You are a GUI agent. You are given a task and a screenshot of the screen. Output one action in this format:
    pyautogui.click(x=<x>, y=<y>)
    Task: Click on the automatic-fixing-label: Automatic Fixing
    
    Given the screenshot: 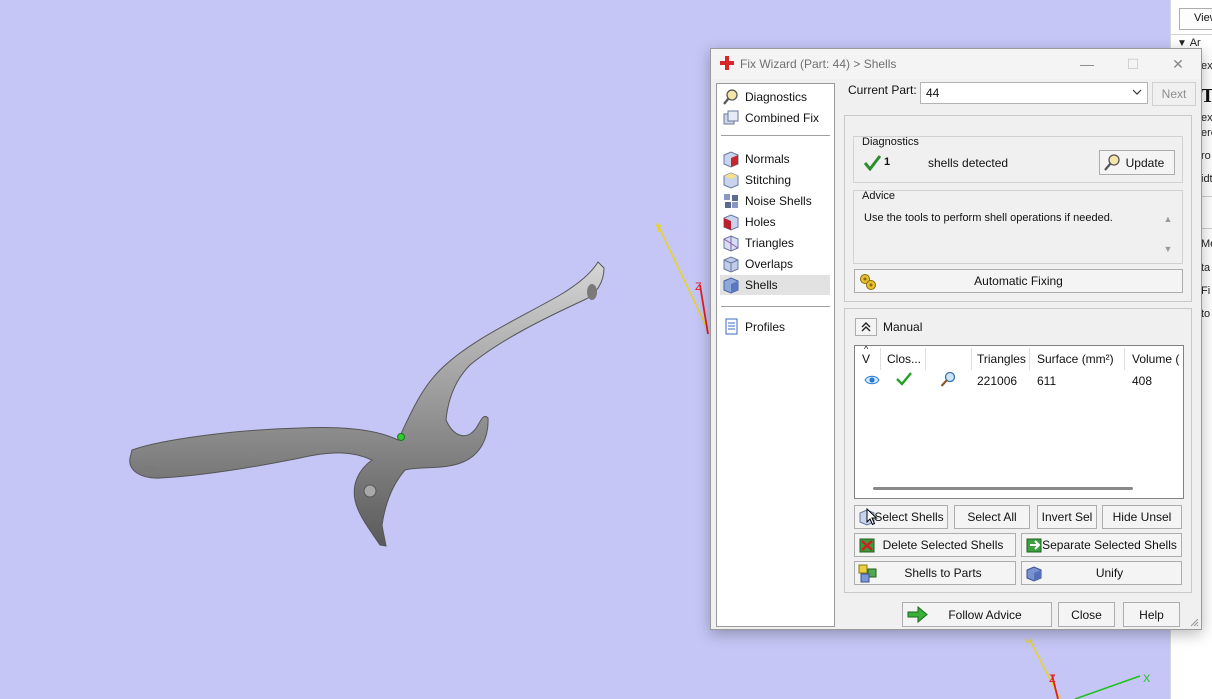 What is the action you would take?
    pyautogui.click(x=1018, y=281)
    